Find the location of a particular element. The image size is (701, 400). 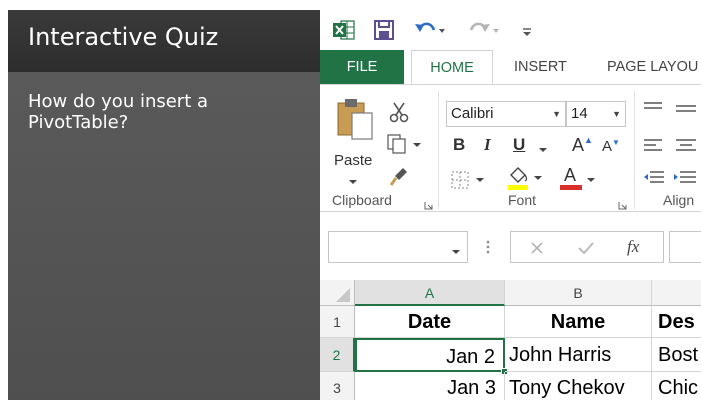

row-header-1: 1 is located at coordinates (337, 322).